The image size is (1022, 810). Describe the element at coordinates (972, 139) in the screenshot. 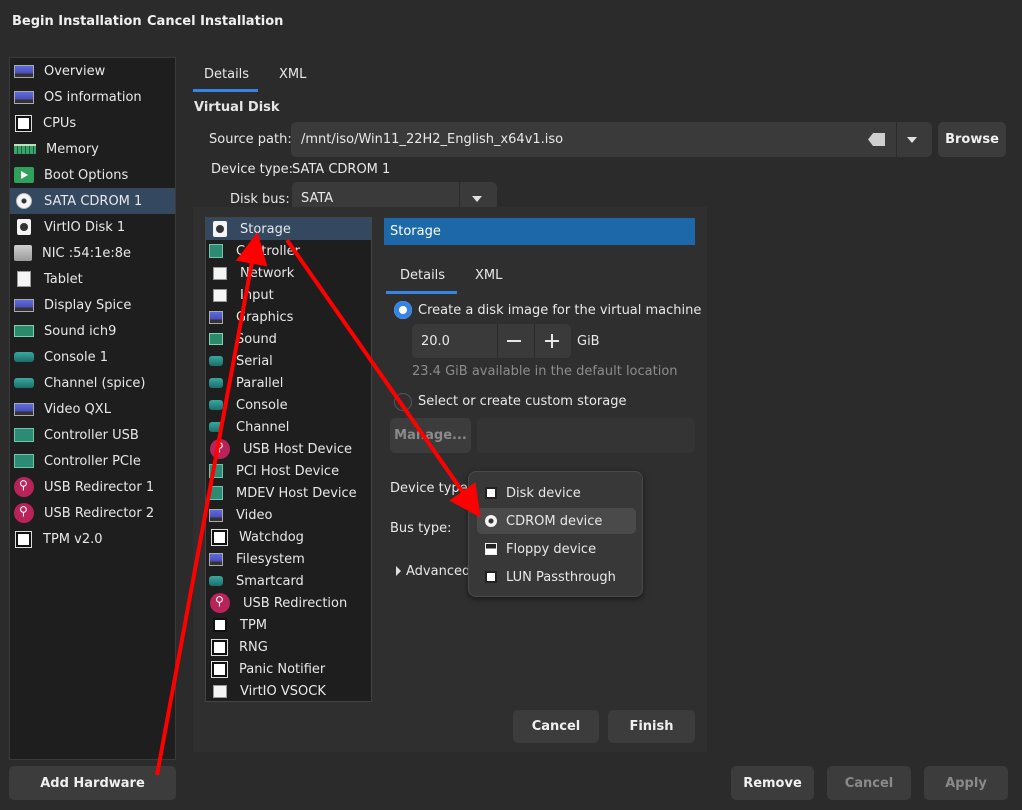

I see `browse-button: Browse` at that location.